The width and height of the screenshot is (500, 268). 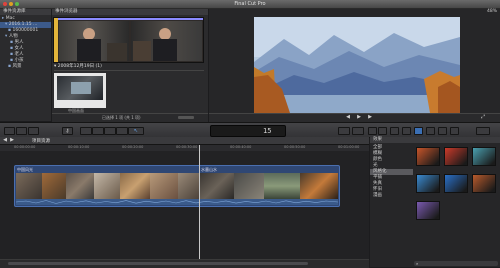 What do you see at coordinates (209, 169) in the screenshot?
I see `clip-label-2: 水墨山水` at bounding box center [209, 169].